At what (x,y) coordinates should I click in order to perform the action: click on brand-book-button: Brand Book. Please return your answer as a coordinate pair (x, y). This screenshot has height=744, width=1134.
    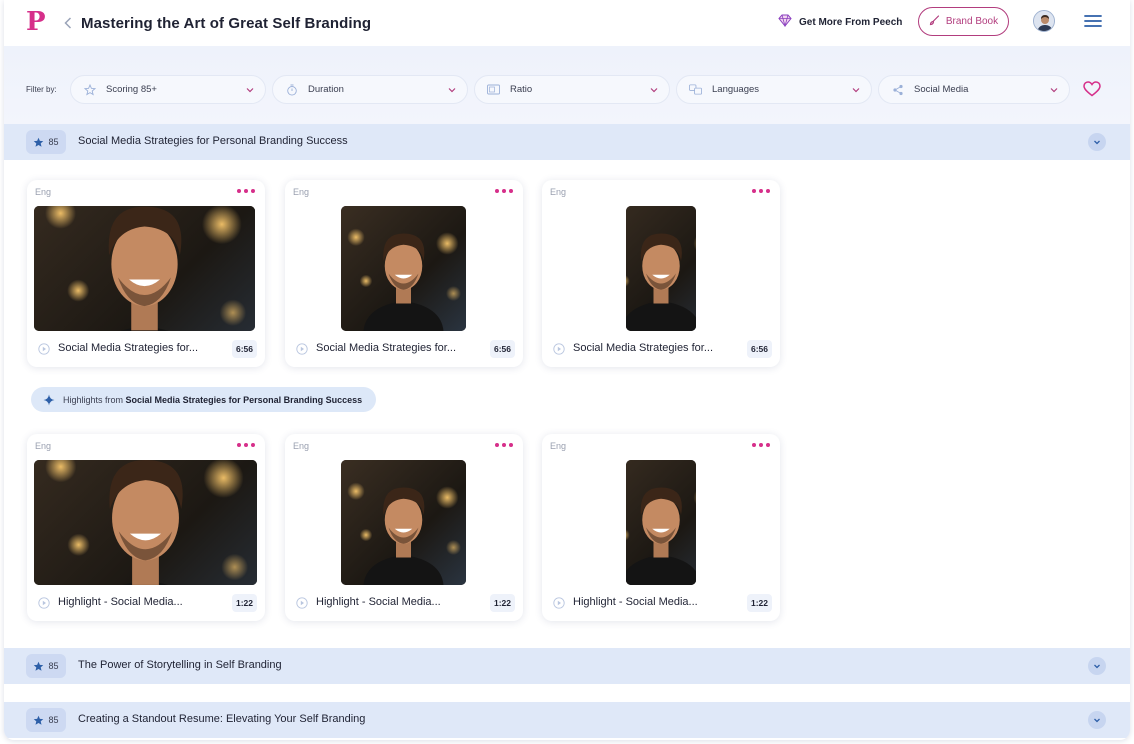
    Looking at the image, I should click on (963, 21).